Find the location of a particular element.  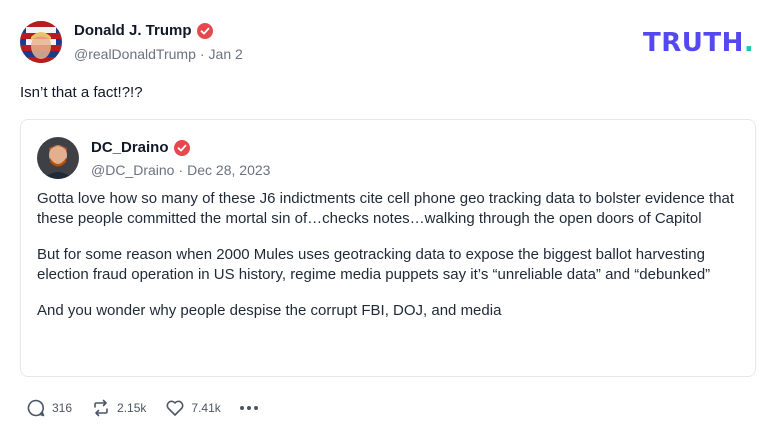

like-button: 7.41k is located at coordinates (193, 408).